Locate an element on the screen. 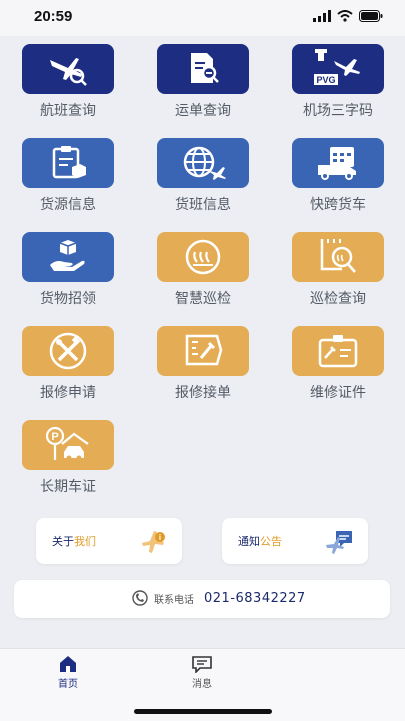  tile-express-truck: 快跨货车 is located at coordinates (338, 176).